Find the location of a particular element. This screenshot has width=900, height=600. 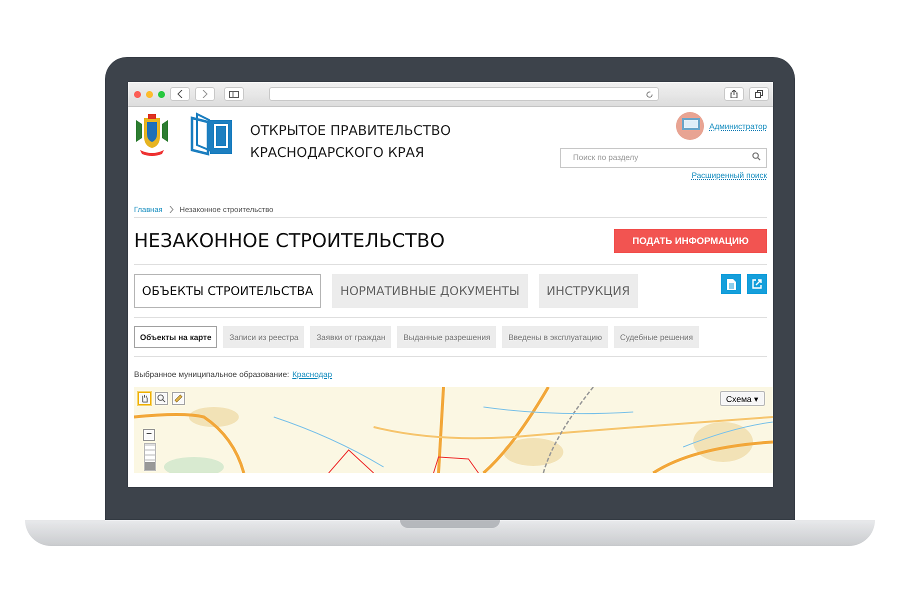

chevron-icon is located at coordinates (171, 209).